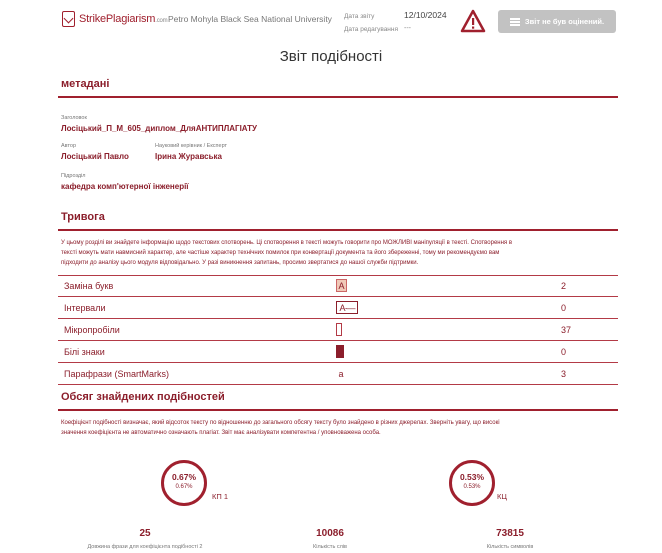 This screenshot has height=553, width=662. What do you see at coordinates (359, 16) in the screenshot?
I see `report-date-label: Дата звіту` at bounding box center [359, 16].